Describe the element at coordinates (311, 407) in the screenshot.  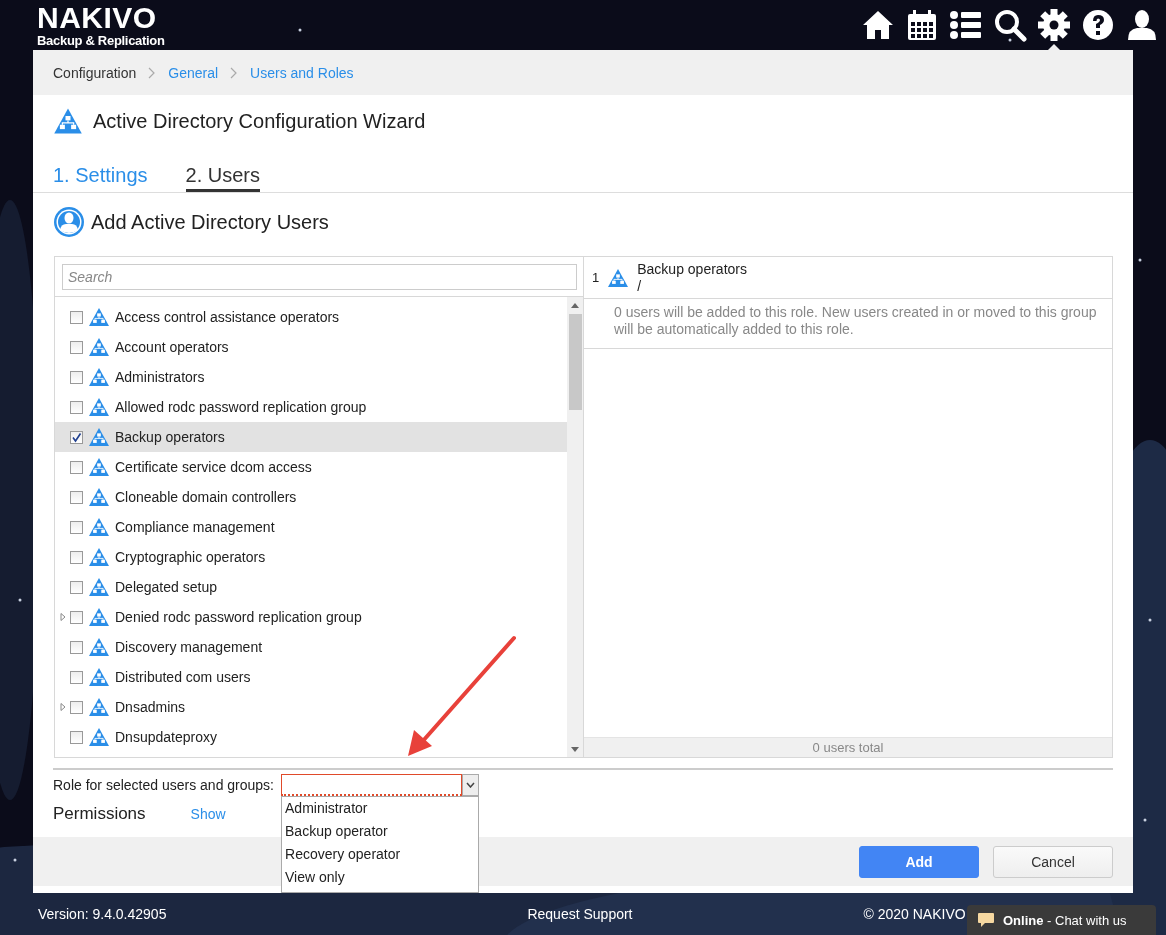
I see `group-list-item: Allowed rodc password replication group` at that location.